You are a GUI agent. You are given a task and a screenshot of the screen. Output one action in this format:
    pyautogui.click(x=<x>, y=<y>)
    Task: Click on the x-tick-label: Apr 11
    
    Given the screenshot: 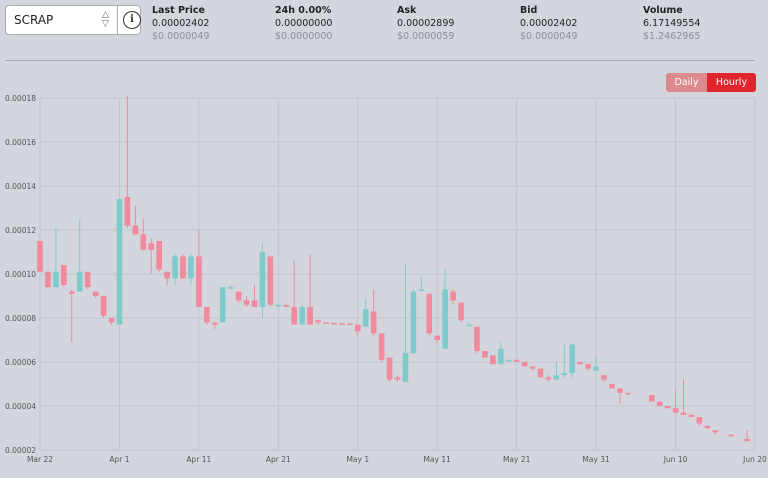 What is the action you would take?
    pyautogui.click(x=198, y=459)
    